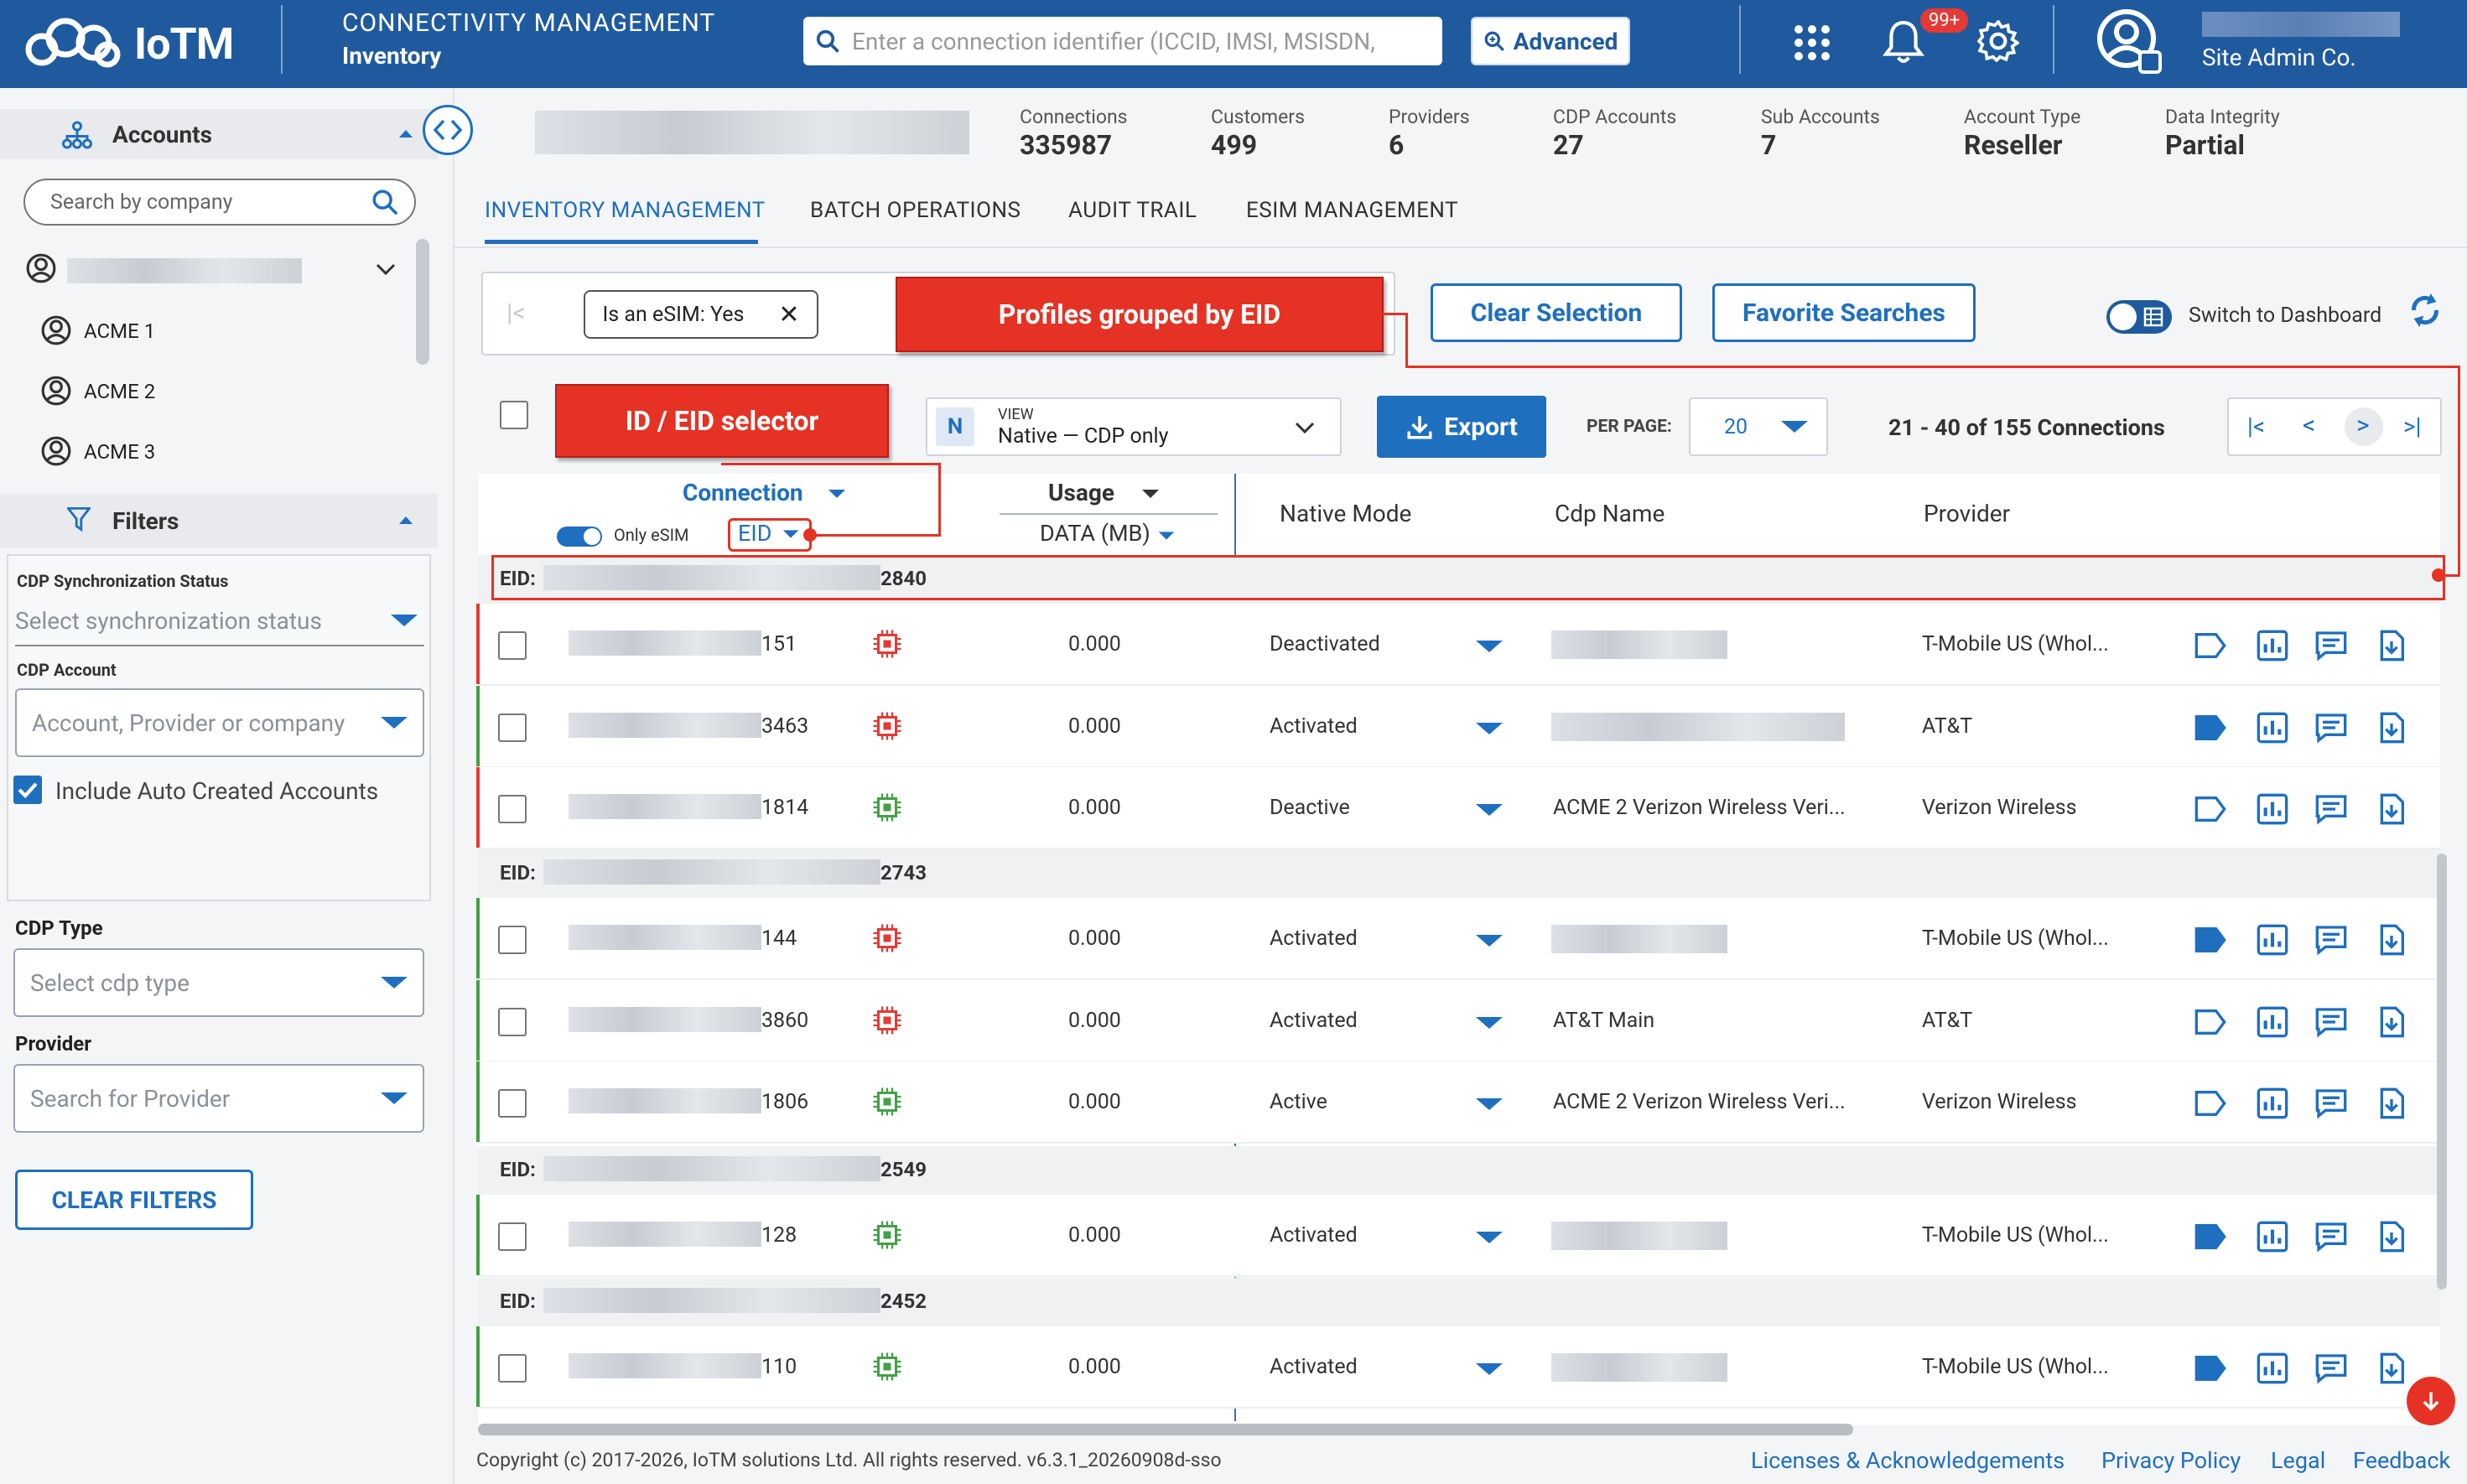  Describe the element at coordinates (1967, 513) in the screenshot. I see `provider-column-header: Provider` at that location.